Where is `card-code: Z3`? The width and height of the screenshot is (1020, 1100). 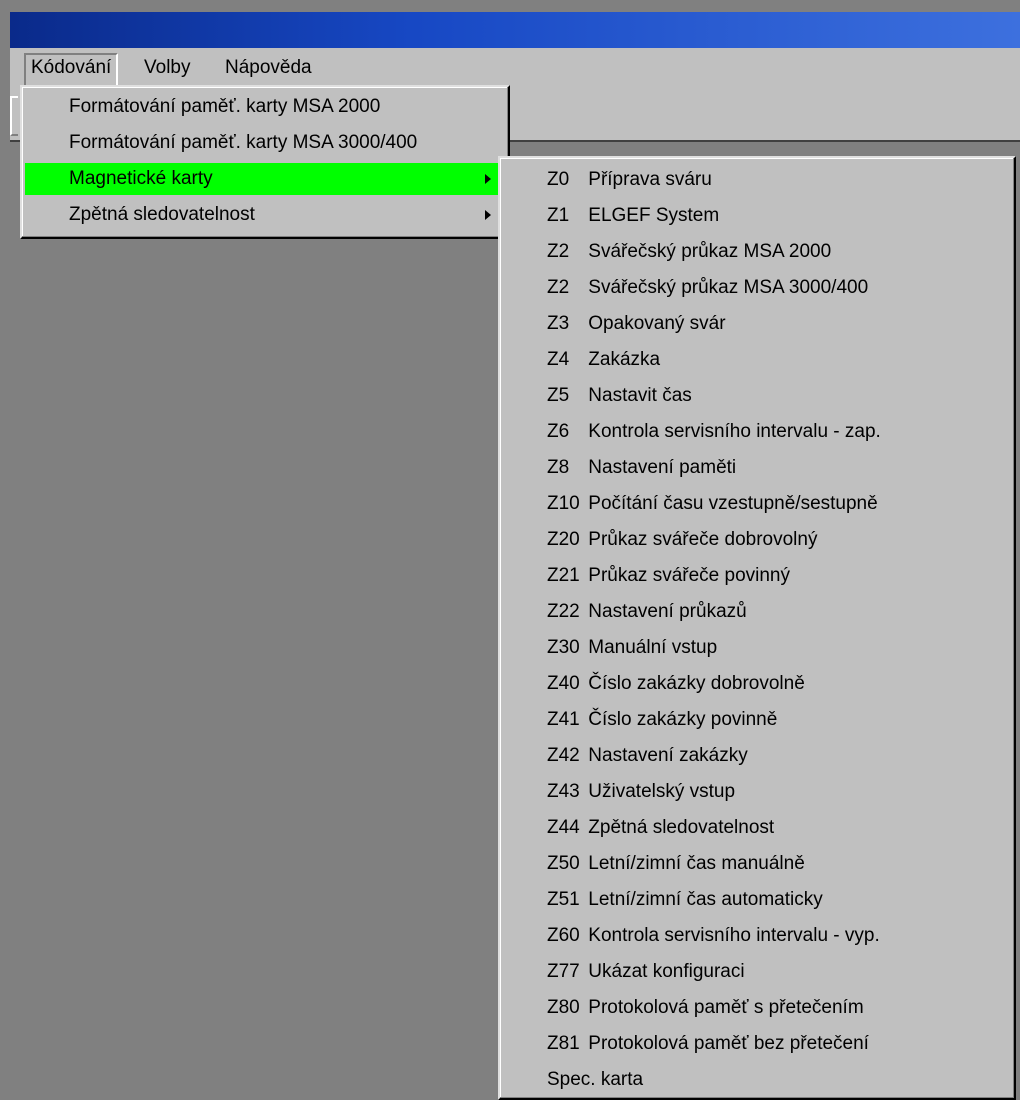
card-code: Z3 is located at coordinates (558, 323).